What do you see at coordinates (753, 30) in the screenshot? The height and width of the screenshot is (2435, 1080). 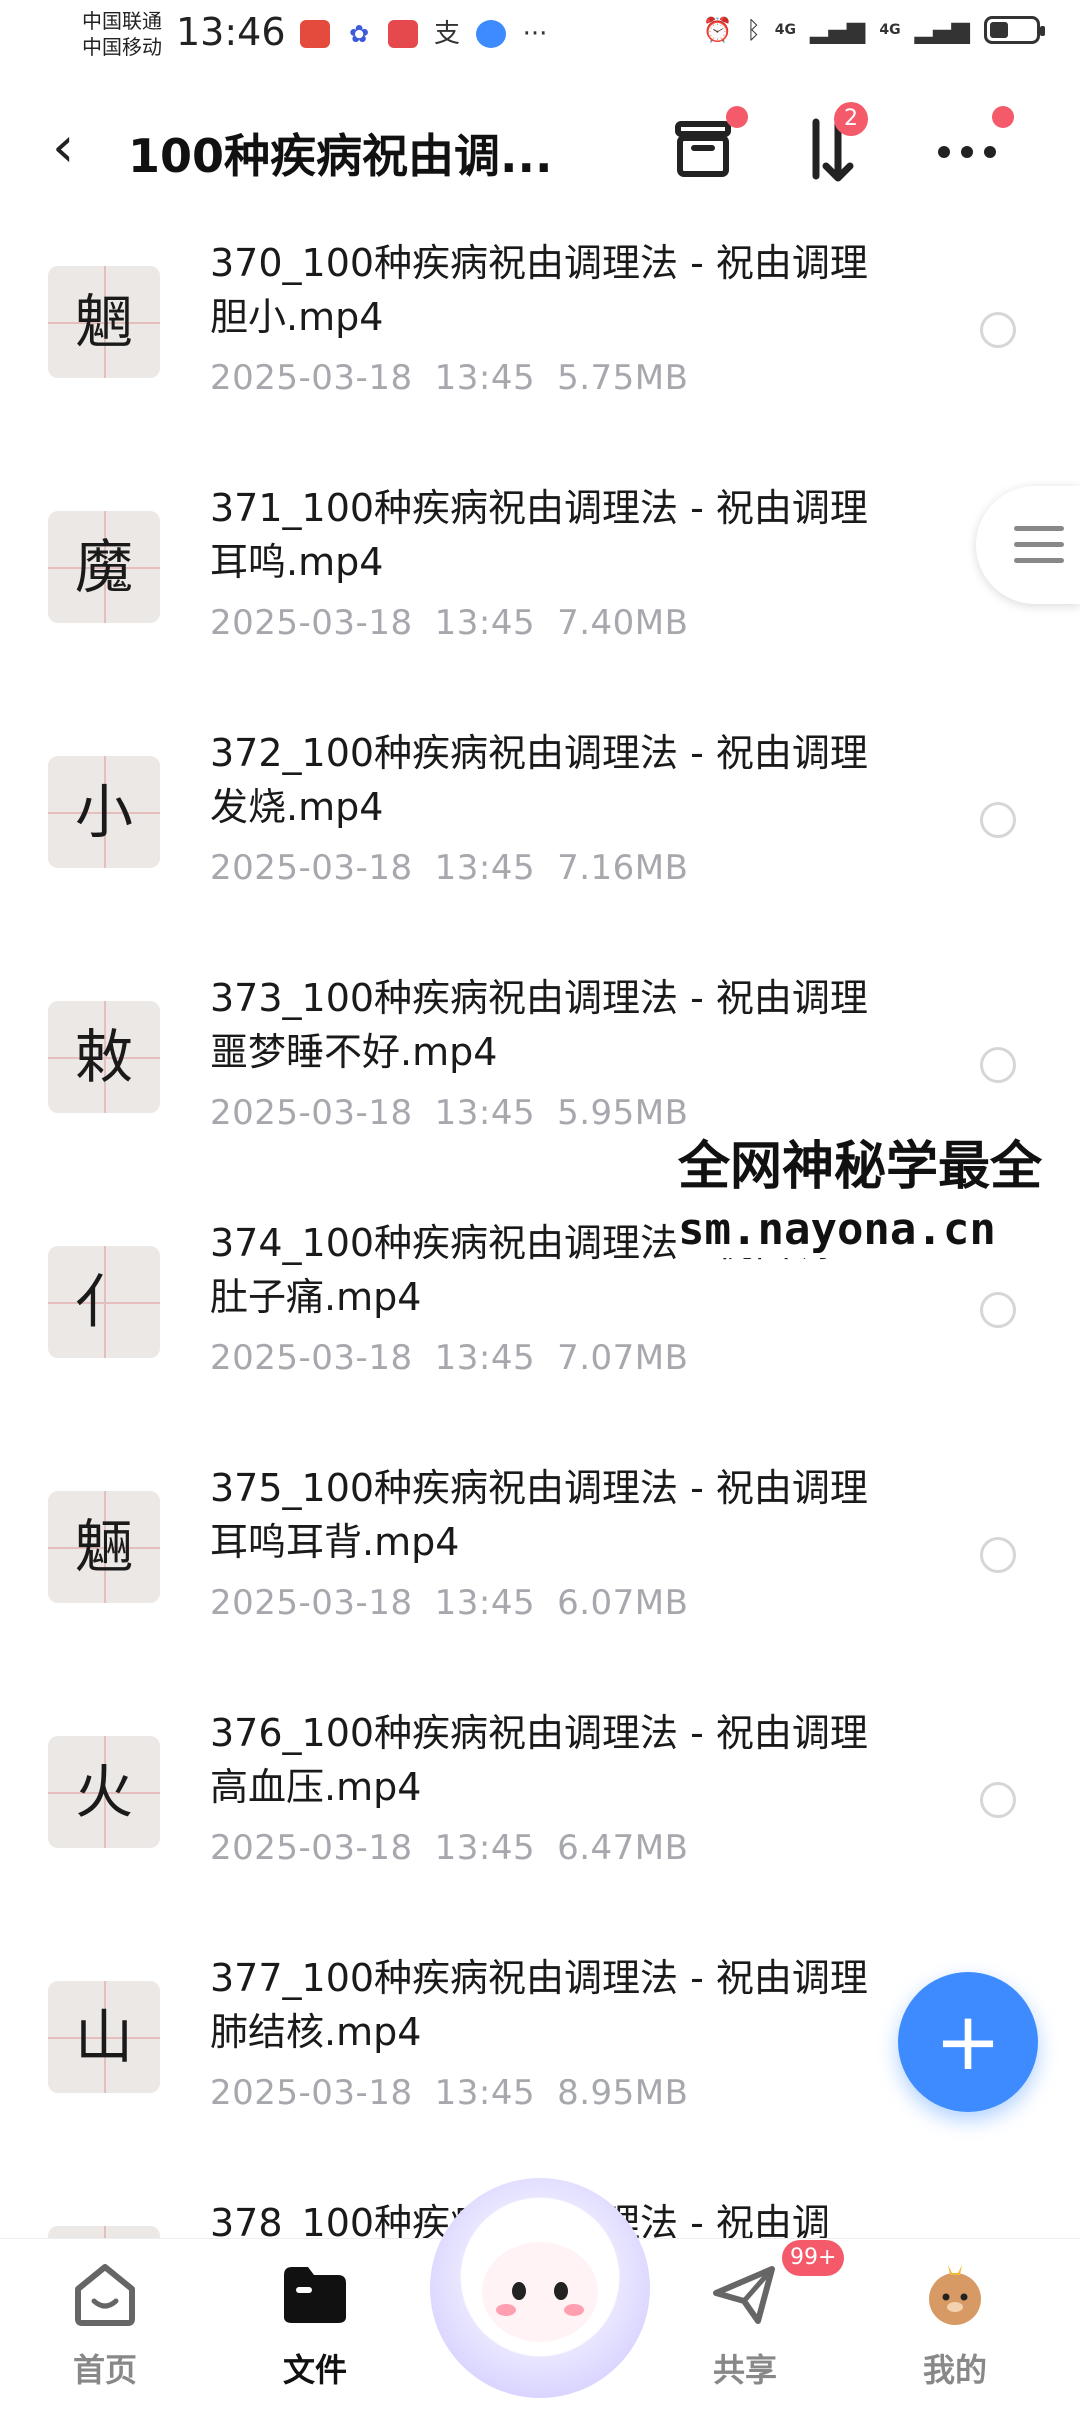 I see `bluetooth-icon: ᛒ` at bounding box center [753, 30].